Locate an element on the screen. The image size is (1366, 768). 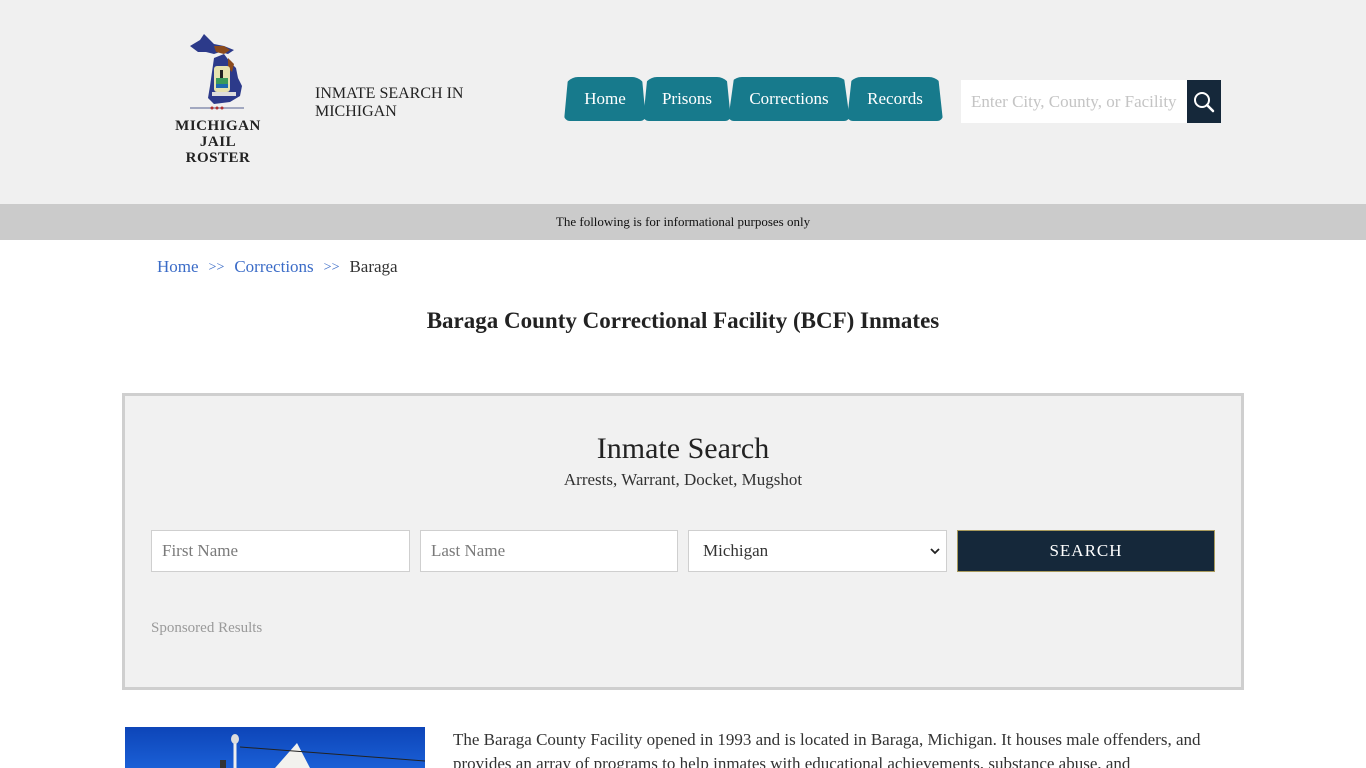
breadcrumb: Home >> Corrections >> Baraga is located at coordinates (277, 268).